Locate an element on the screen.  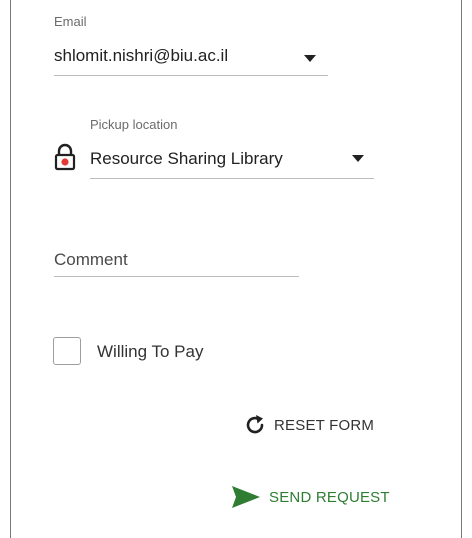
email-value: shlomit.nishri@biu.ac.il is located at coordinates (141, 55).